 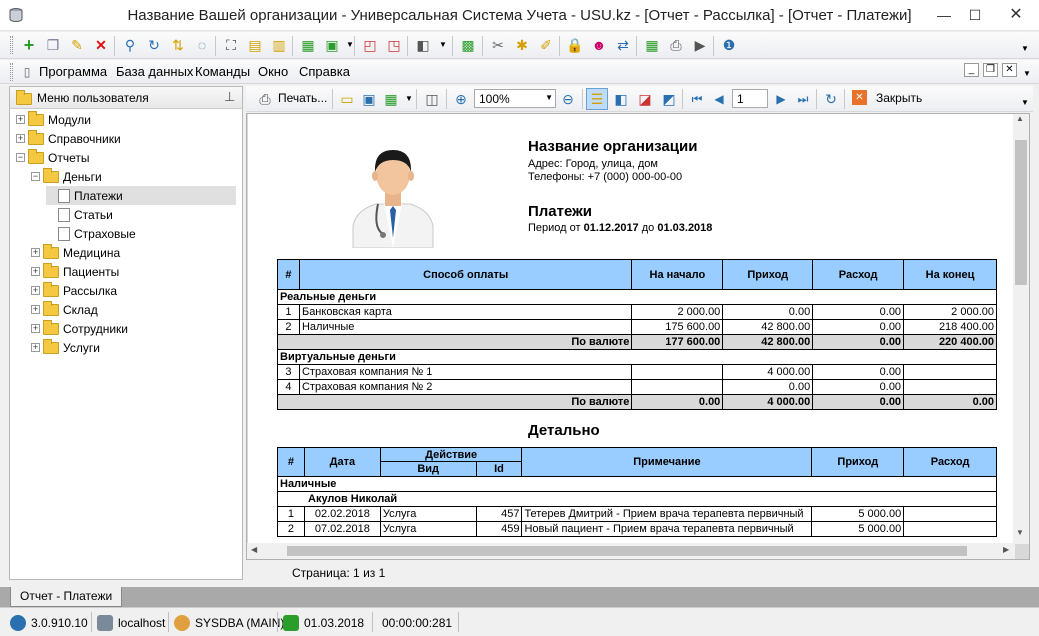 I want to click on page-number-input: 1, so click(x=750, y=98).